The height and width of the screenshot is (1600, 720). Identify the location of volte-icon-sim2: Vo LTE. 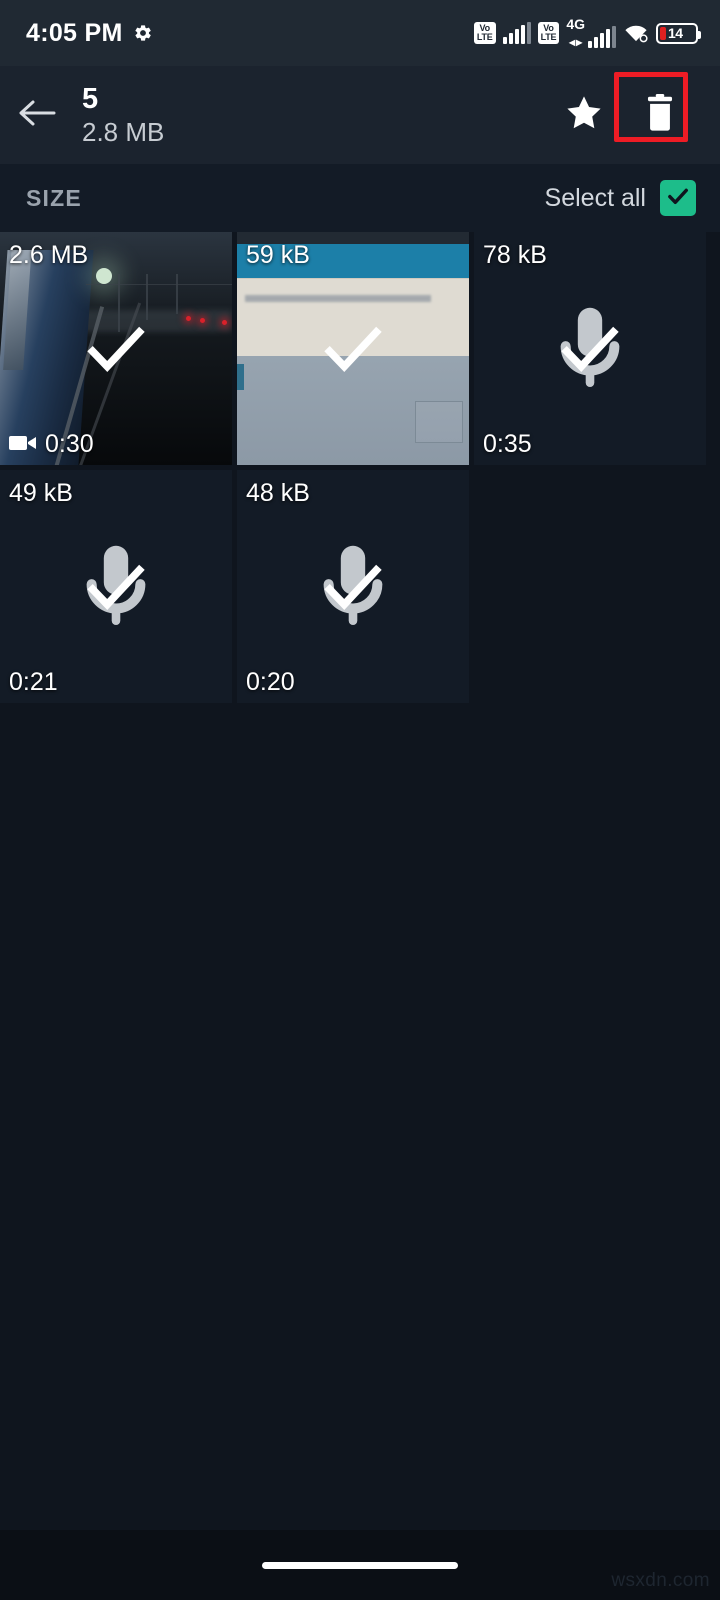
(548, 33).